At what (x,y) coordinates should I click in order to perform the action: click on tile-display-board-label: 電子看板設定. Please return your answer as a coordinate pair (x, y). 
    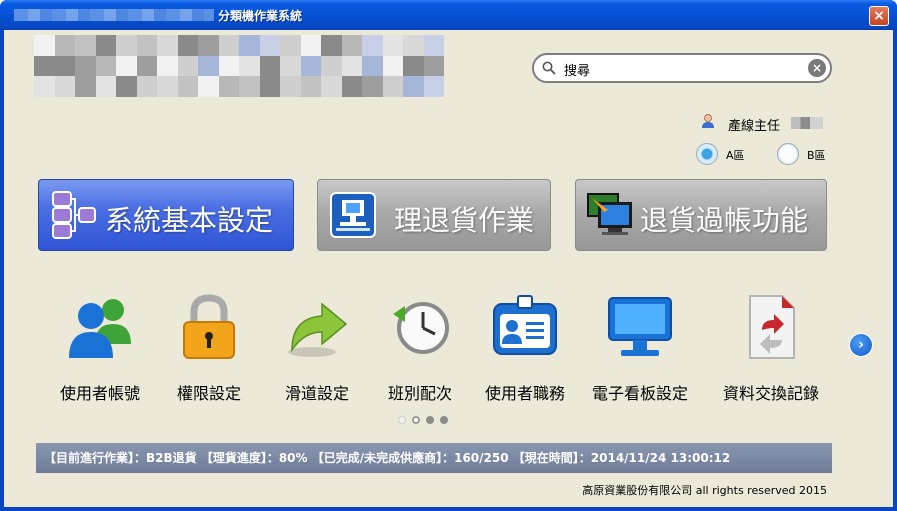
    Looking at the image, I should click on (639, 393).